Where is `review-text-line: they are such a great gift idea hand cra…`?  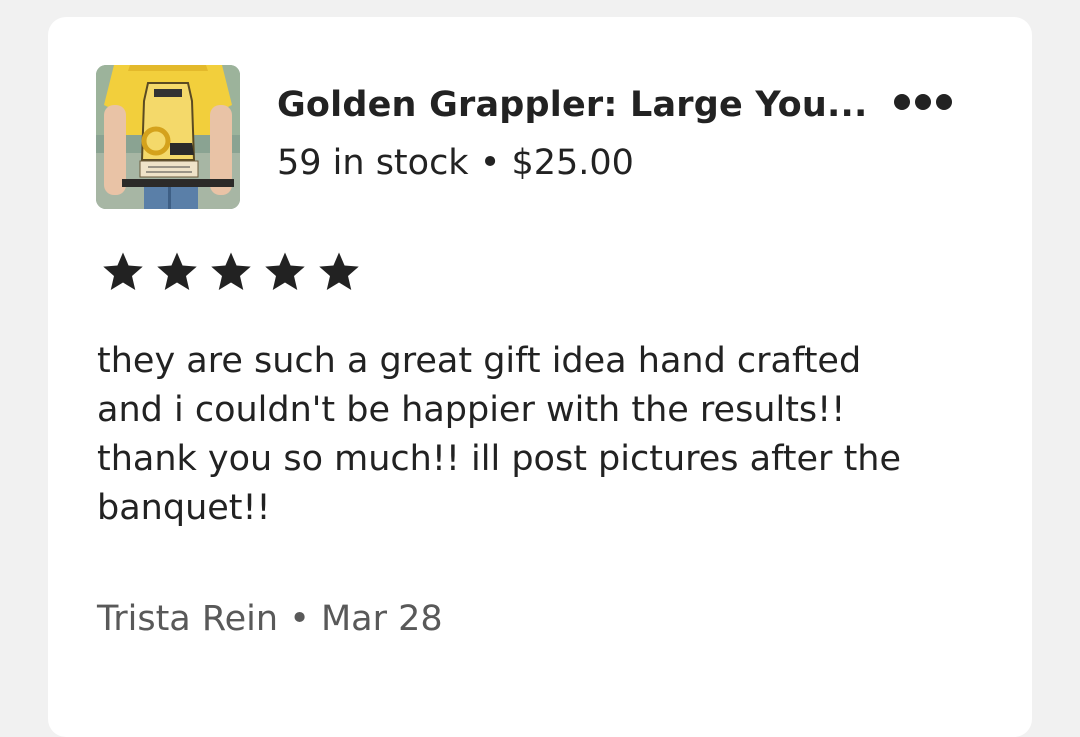
review-text-line: they are such a great gift idea hand cra… is located at coordinates (479, 361).